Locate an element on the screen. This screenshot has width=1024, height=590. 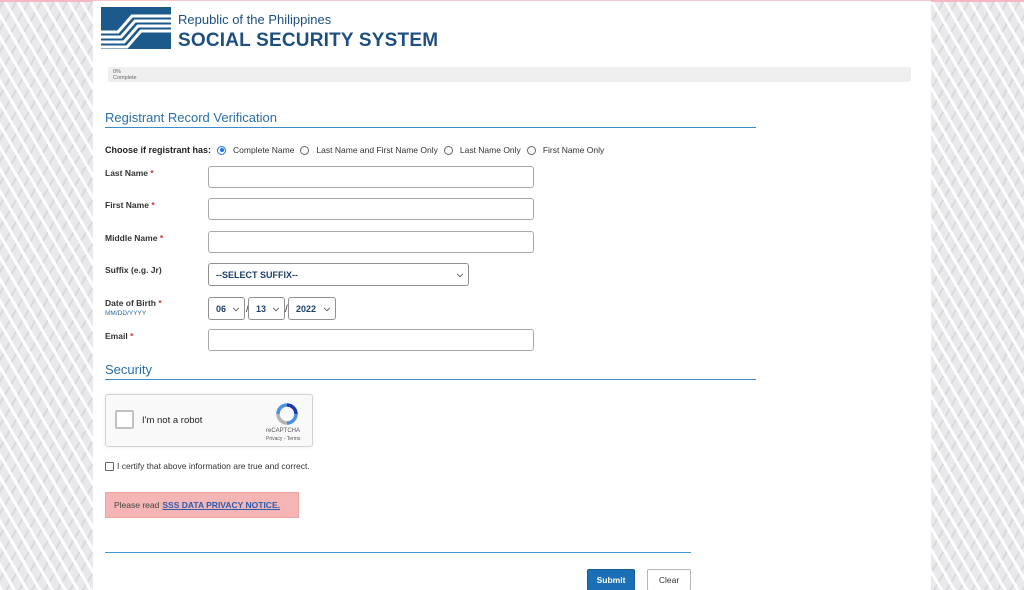
privacy-notice-link: SSS DATA PRIVACY NOTICE. is located at coordinates (221, 505).